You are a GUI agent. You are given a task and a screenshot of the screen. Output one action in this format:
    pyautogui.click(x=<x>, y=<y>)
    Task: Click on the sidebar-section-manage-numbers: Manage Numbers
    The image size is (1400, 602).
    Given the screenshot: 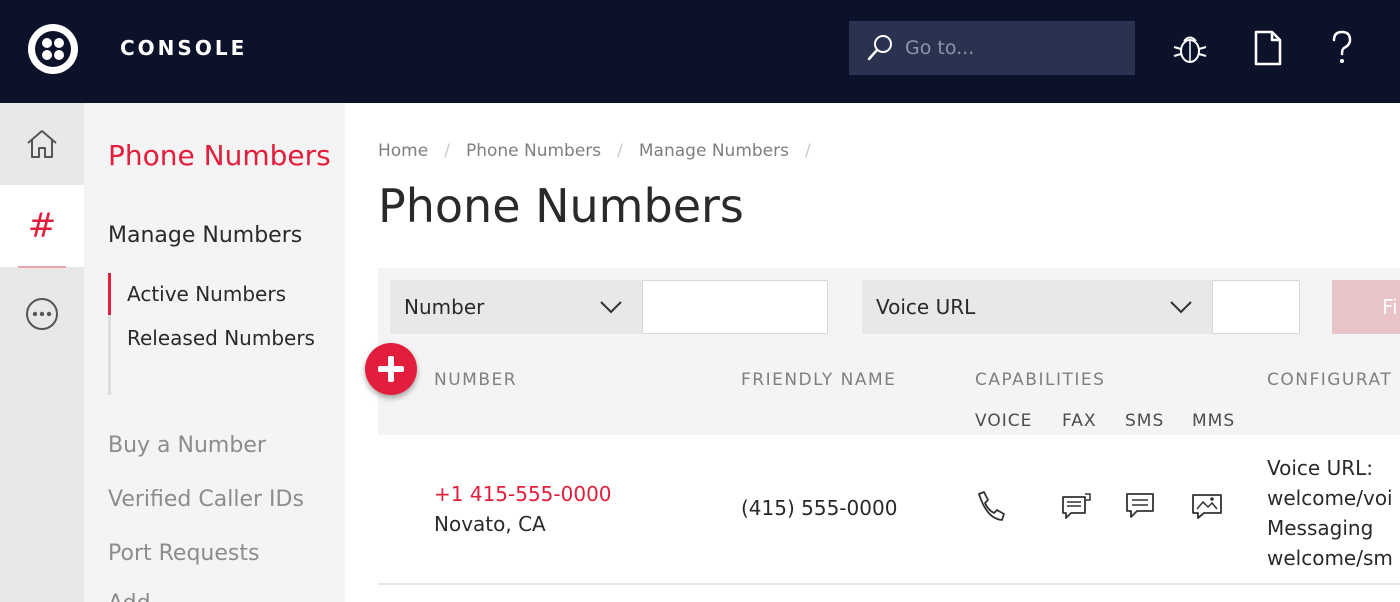 What is the action you would take?
    pyautogui.click(x=205, y=235)
    